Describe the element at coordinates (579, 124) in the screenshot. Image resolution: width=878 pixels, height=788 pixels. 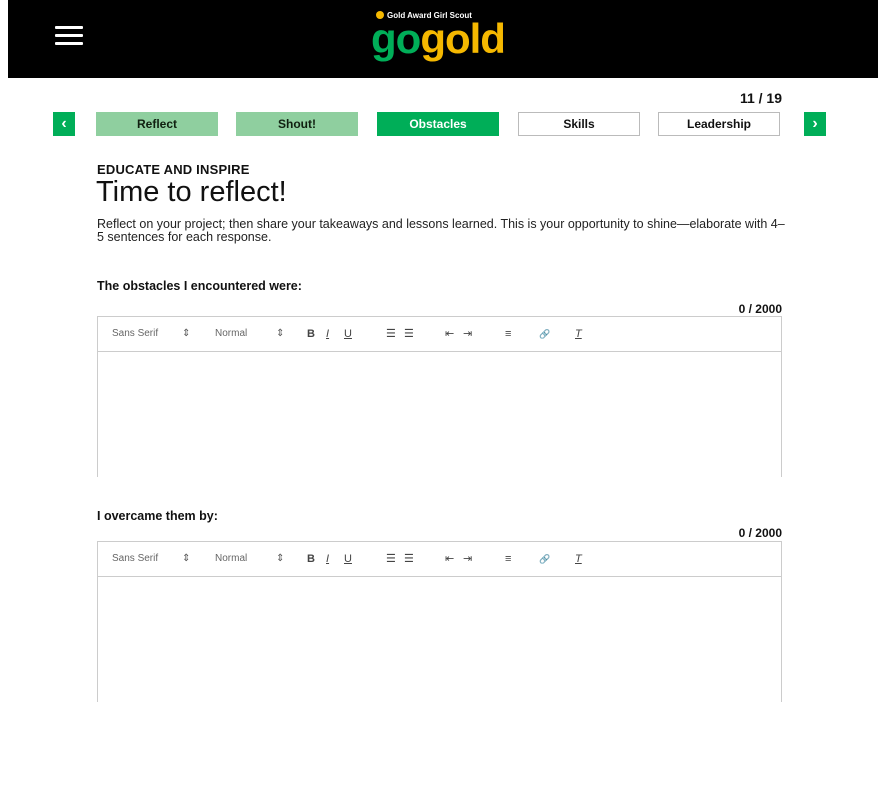
I see `tab-skills: Skills` at that location.